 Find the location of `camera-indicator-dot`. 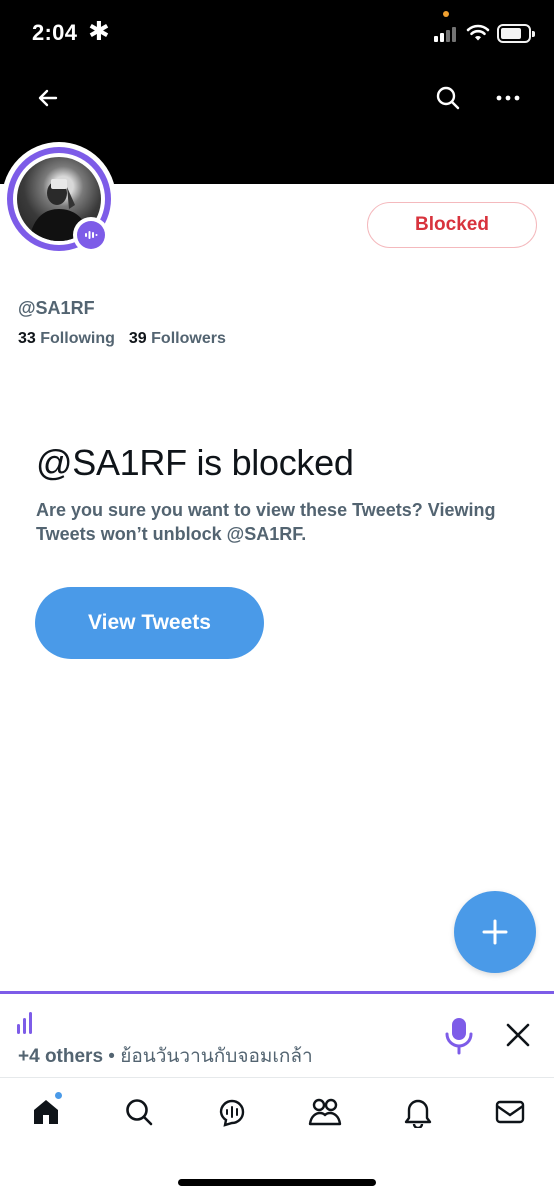

camera-indicator-dot is located at coordinates (446, 14).